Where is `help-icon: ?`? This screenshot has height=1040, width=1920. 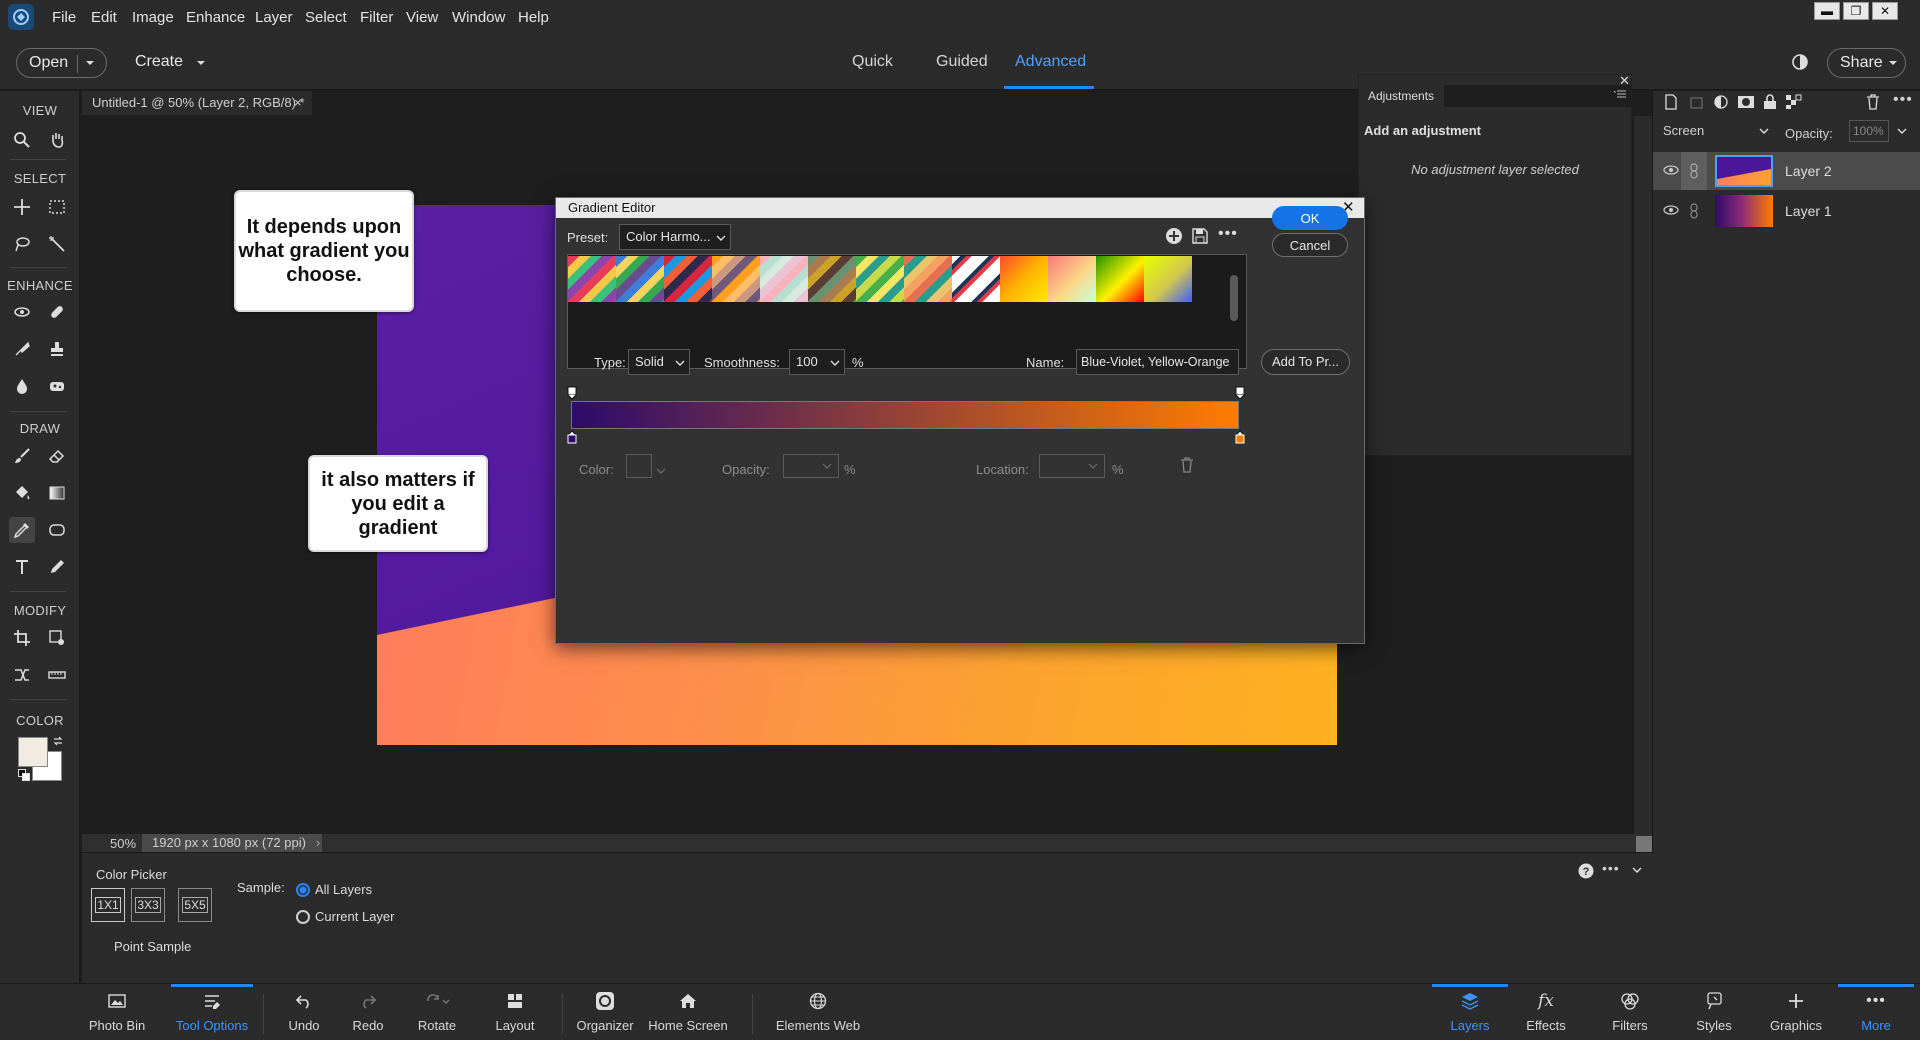 help-icon: ? is located at coordinates (1586, 871).